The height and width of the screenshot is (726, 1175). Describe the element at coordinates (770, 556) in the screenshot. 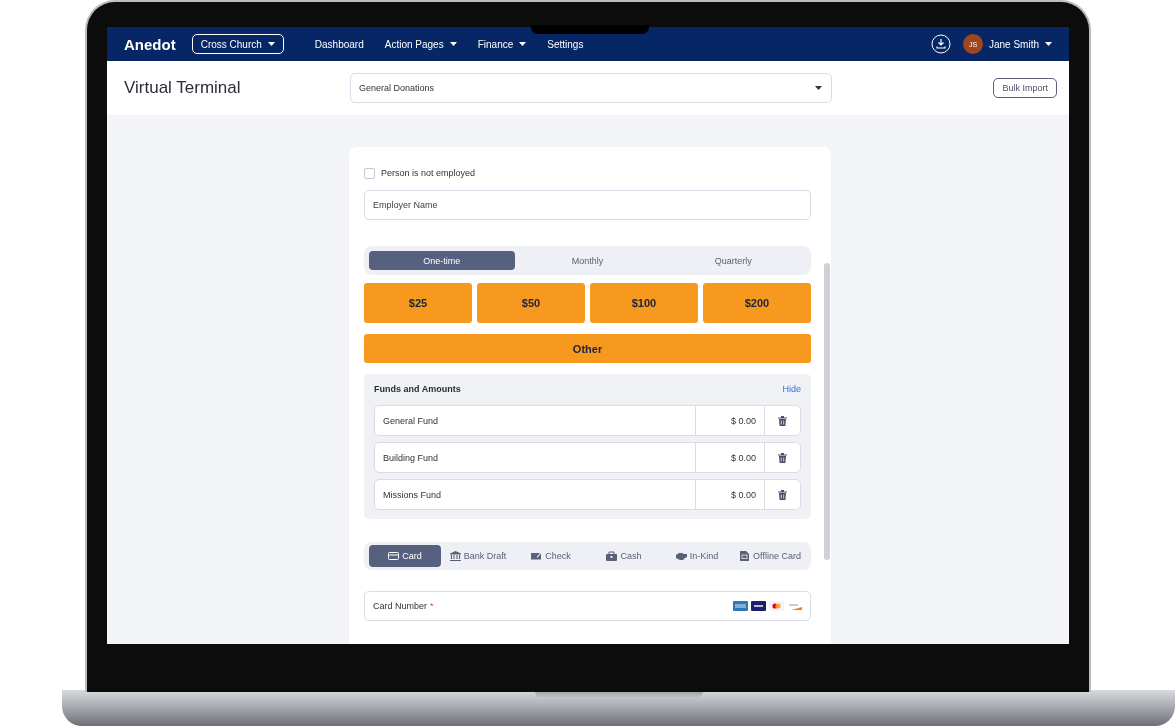

I see `payment-method-tab: Offline Card` at that location.